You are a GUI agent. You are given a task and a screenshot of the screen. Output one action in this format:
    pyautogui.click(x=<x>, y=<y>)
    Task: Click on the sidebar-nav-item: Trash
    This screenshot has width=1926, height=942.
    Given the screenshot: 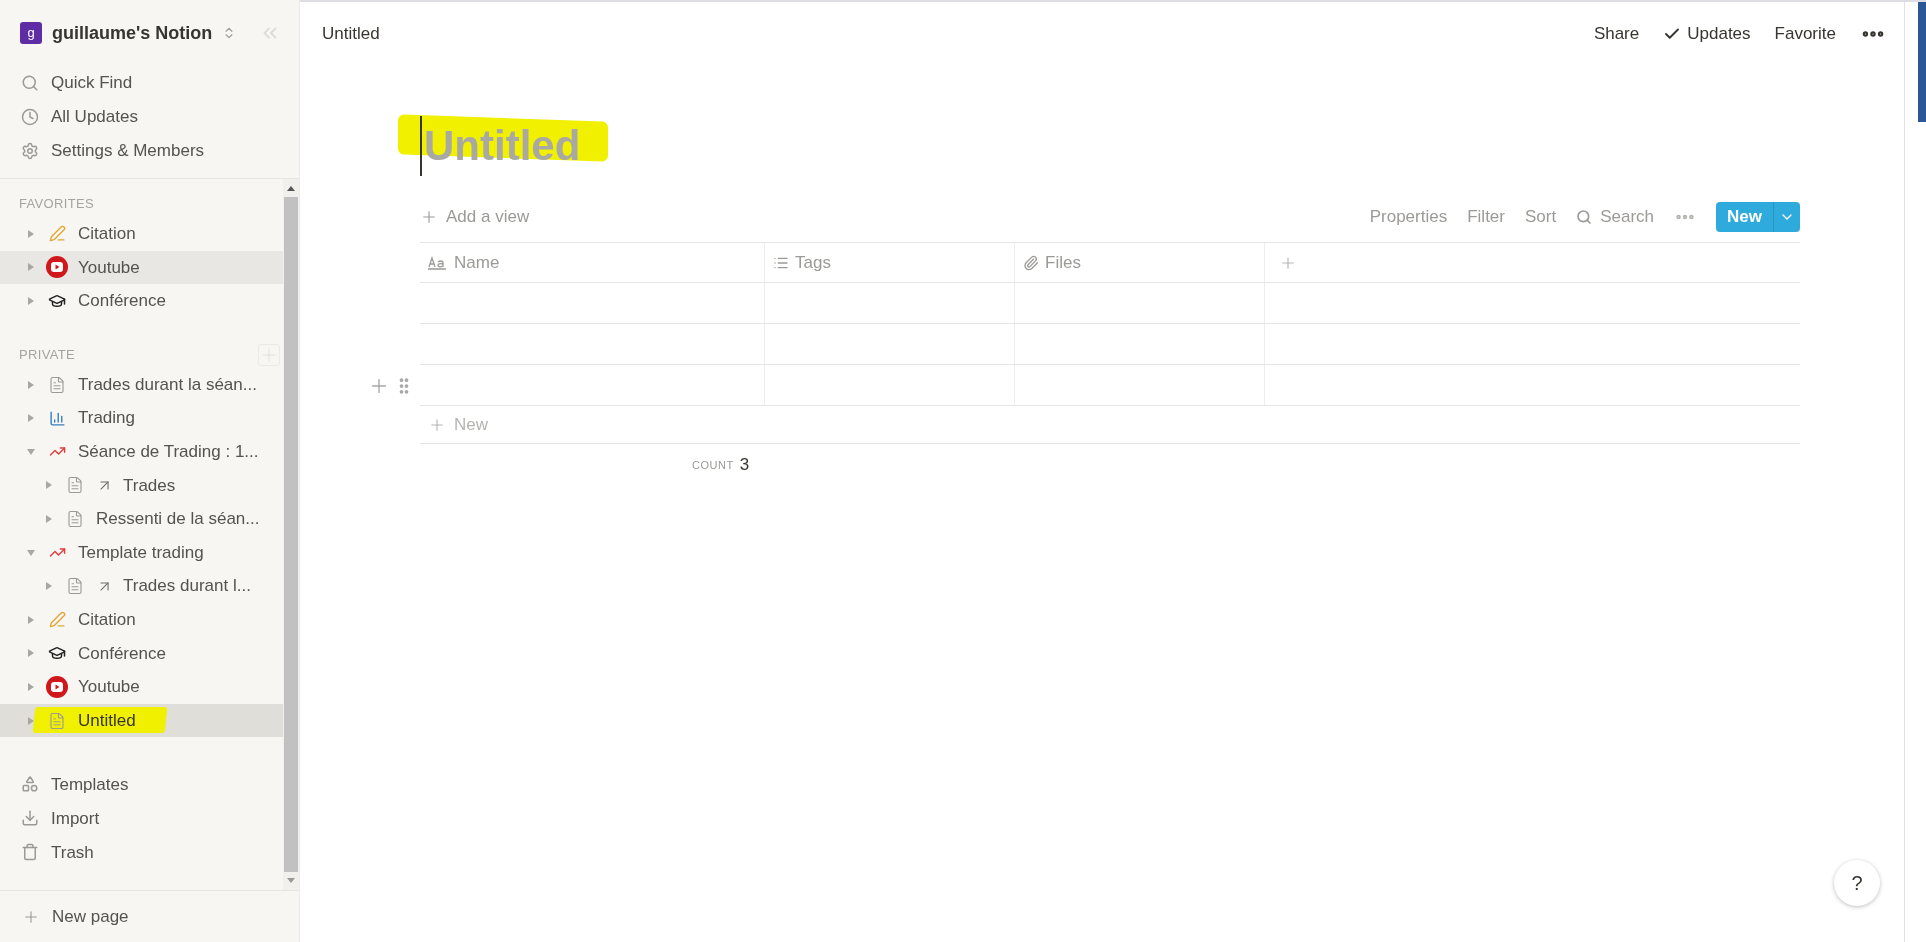 What is the action you would take?
    pyautogui.click(x=141, y=852)
    